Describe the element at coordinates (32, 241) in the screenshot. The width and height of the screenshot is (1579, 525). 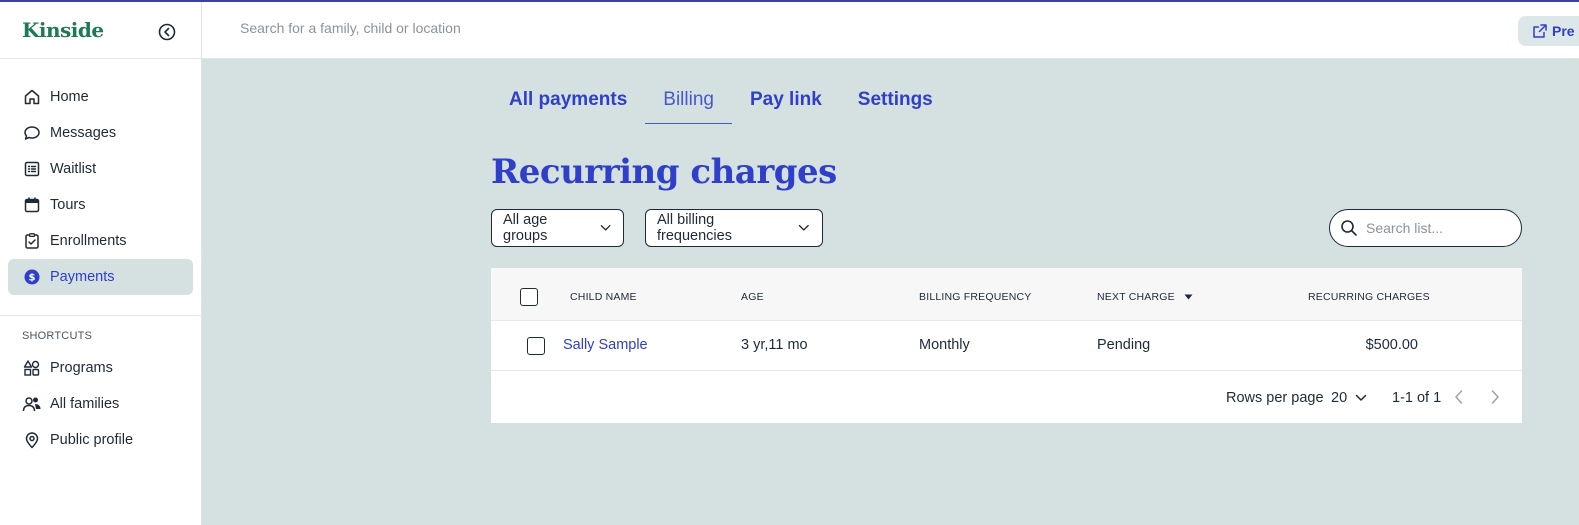
I see `clipboard-check-icon` at that location.